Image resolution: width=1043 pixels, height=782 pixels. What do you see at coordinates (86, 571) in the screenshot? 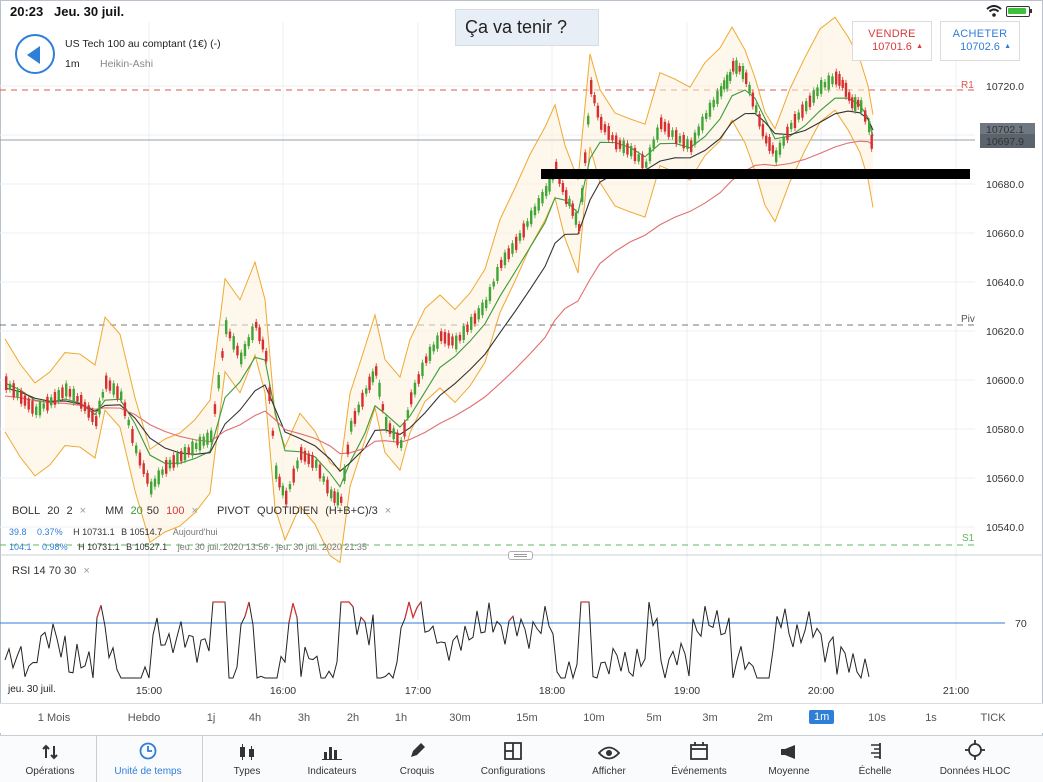
I see `rsi-close-icon: ×` at bounding box center [86, 571].